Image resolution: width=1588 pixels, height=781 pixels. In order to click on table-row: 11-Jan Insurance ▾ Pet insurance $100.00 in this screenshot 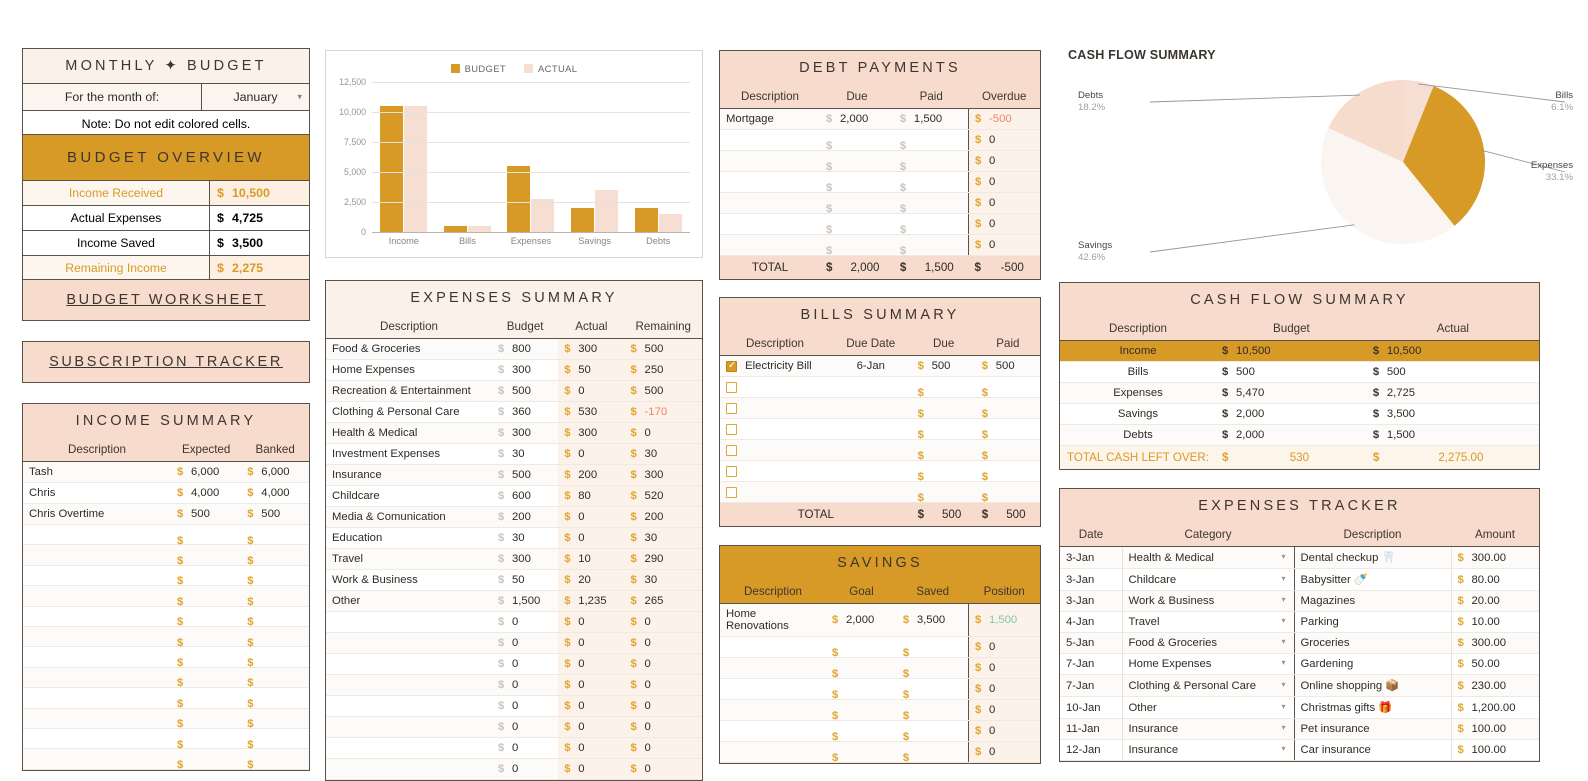, I will do `click(1299, 729)`.